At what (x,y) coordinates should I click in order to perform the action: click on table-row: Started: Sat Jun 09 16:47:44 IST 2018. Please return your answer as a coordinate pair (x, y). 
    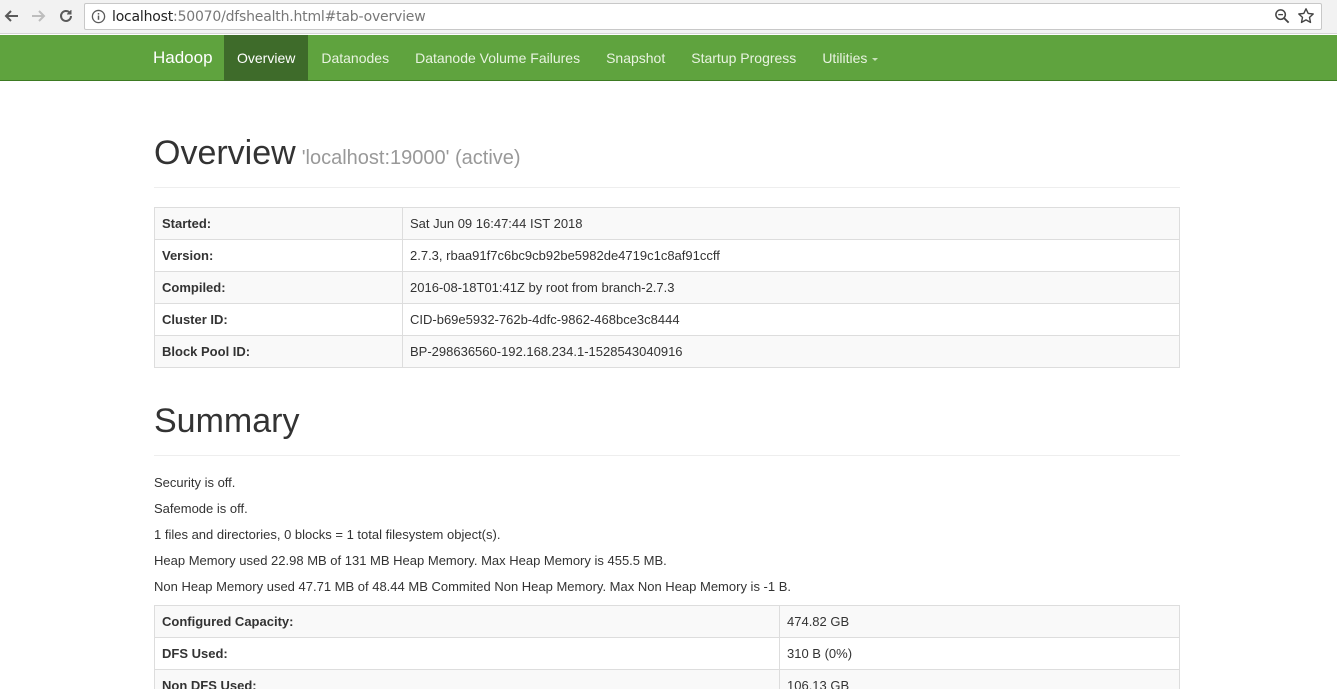
    Looking at the image, I should click on (667, 223).